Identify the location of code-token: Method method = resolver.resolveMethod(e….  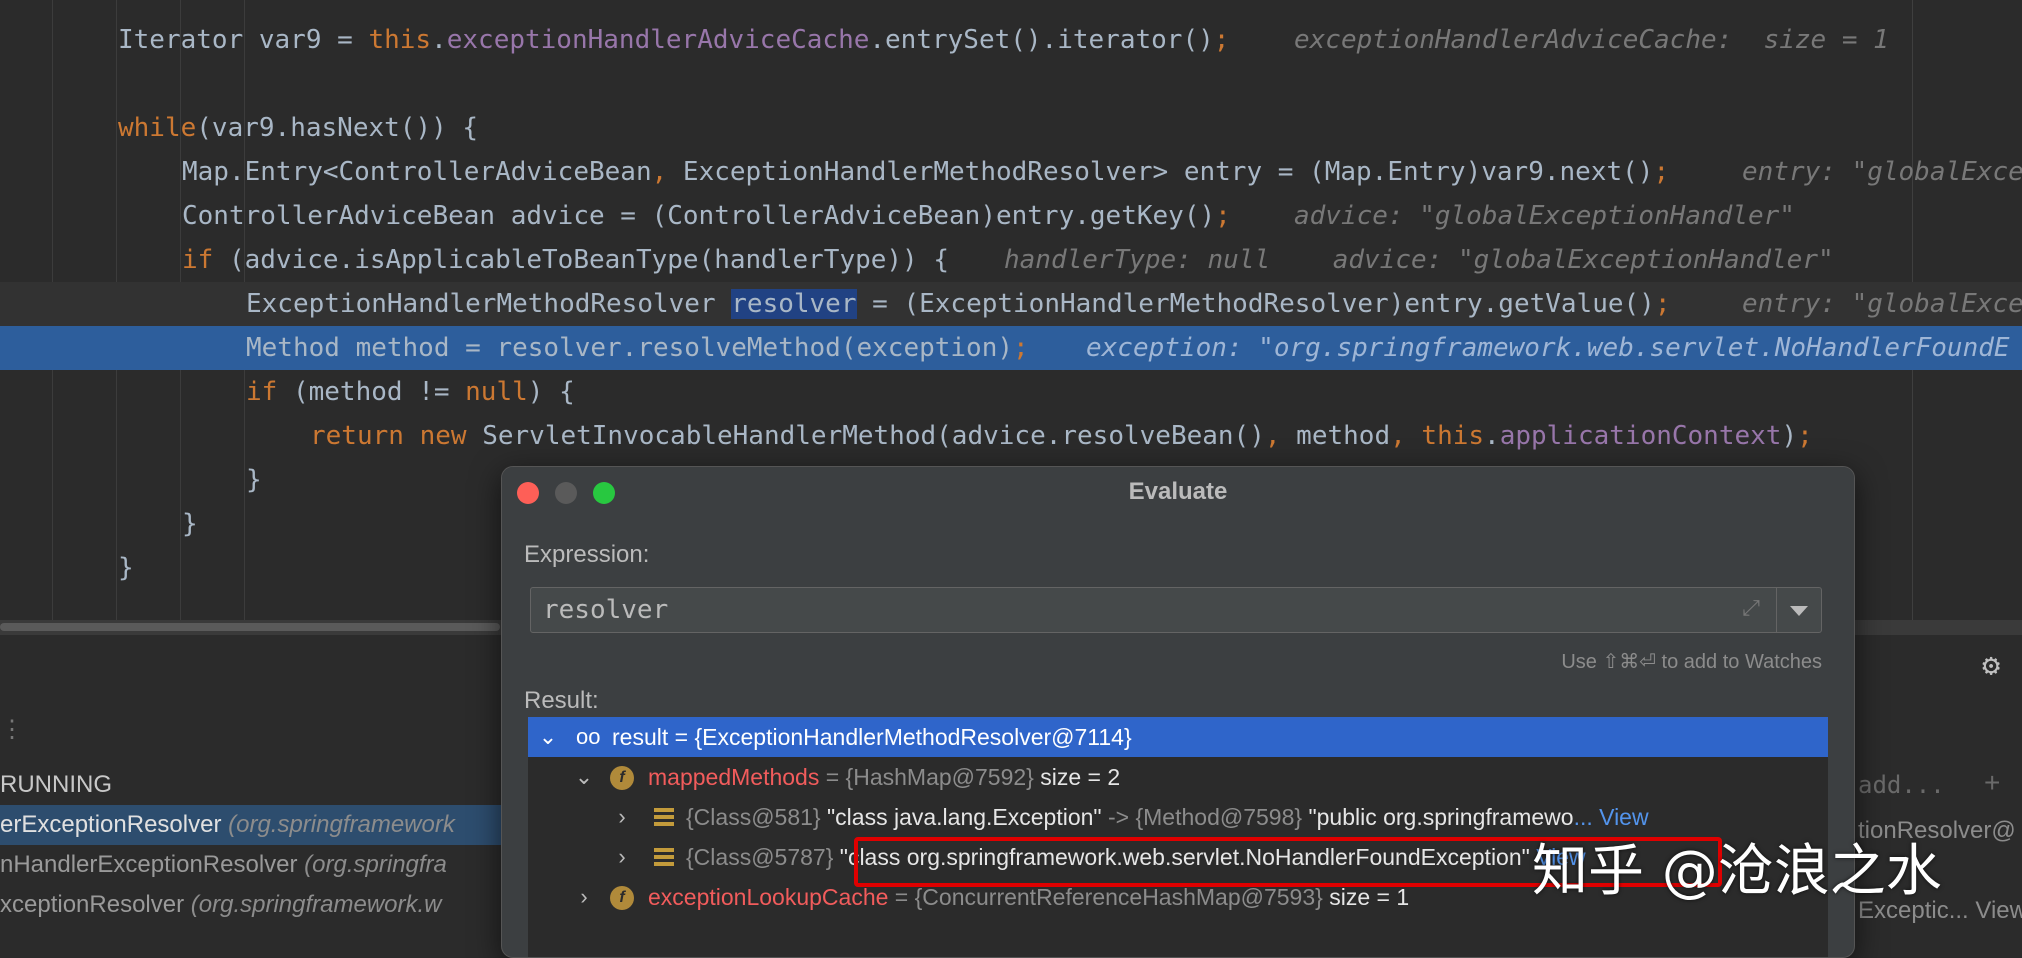
(630, 348).